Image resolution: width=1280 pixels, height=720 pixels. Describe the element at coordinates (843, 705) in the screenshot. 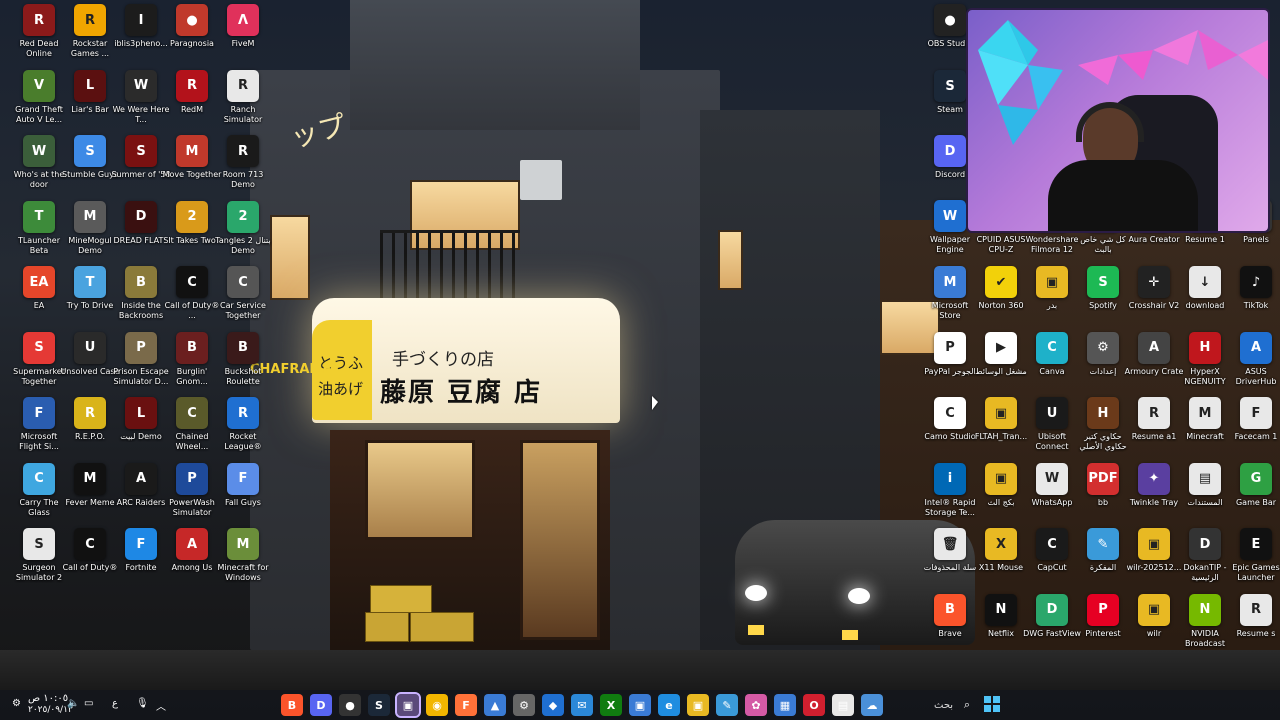

I see `taskbar-files-icon: ▤` at that location.